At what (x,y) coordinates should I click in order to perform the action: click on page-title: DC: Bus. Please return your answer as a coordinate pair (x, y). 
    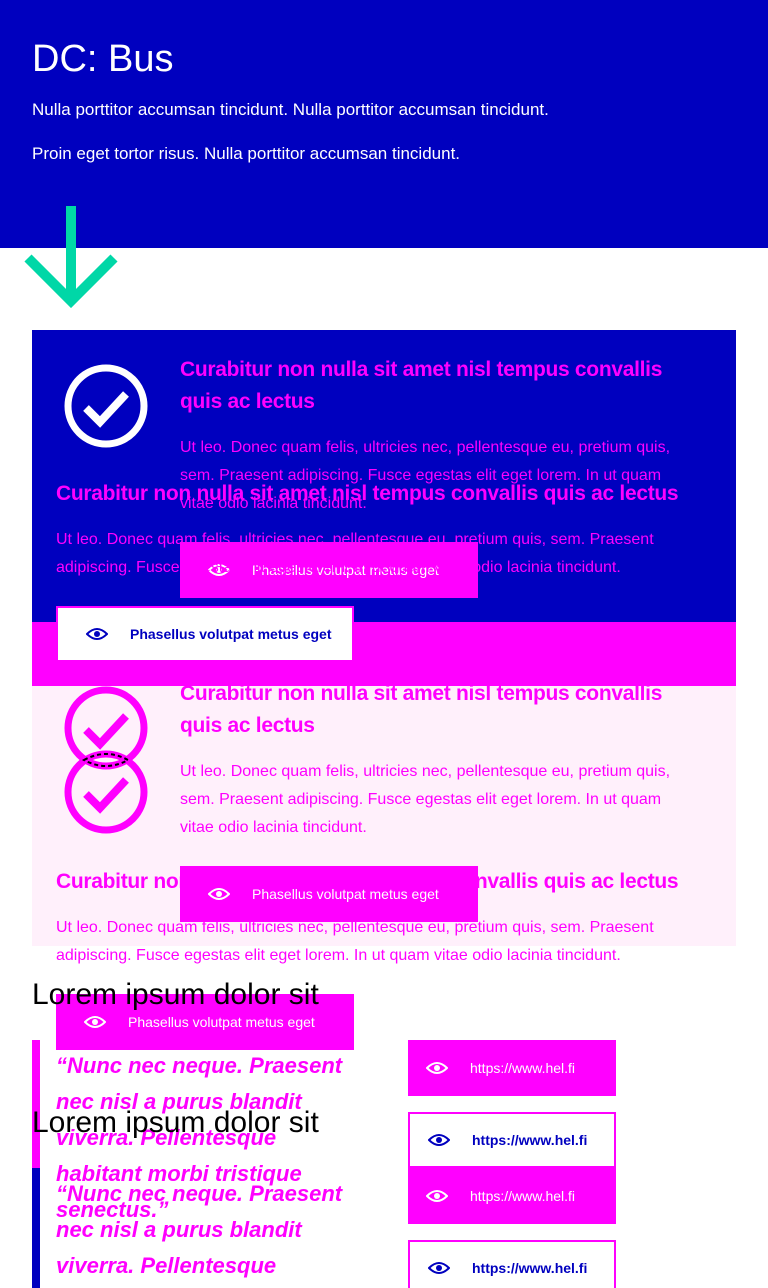
    Looking at the image, I should click on (103, 59).